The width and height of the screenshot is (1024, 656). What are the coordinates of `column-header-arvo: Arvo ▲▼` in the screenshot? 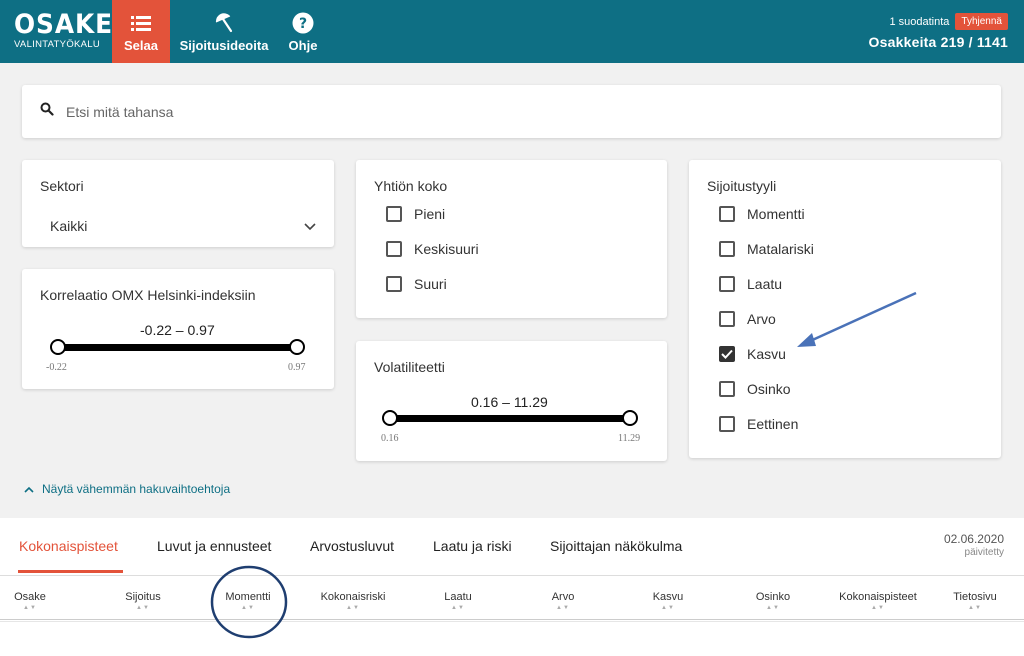 It's located at (563, 601).